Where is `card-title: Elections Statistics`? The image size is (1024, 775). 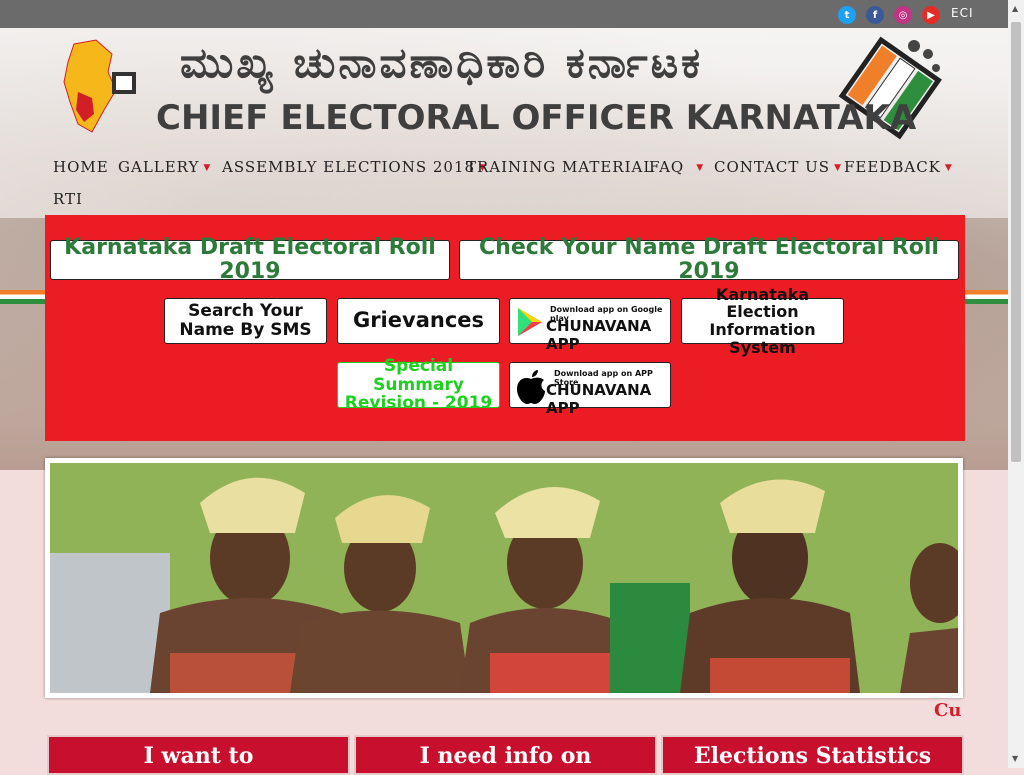 card-title: Elections Statistics is located at coordinates (812, 756).